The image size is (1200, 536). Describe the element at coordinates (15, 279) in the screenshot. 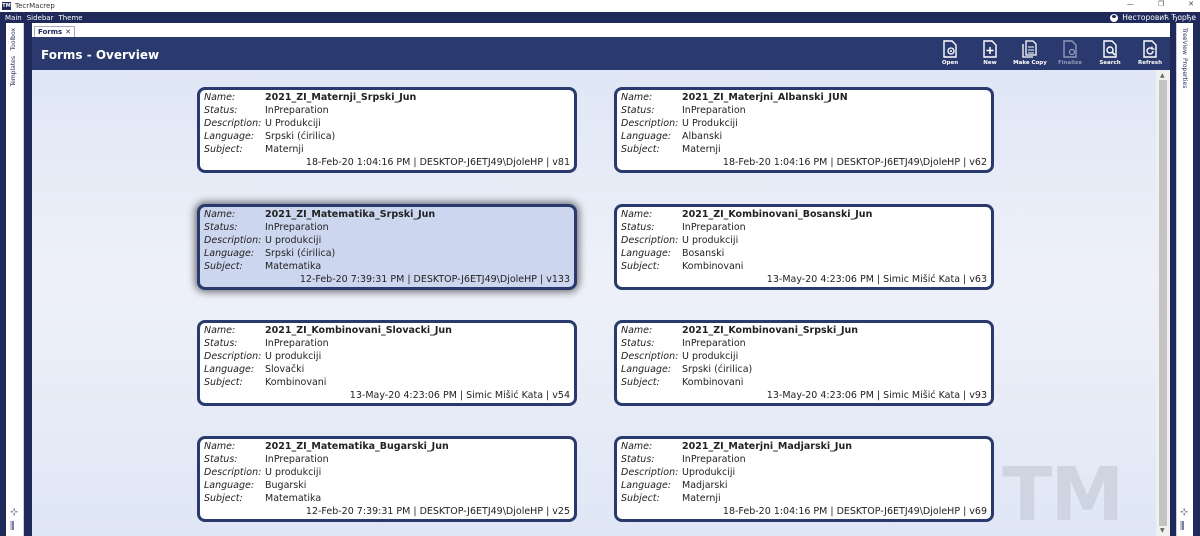

I see `left-tab-strip` at that location.